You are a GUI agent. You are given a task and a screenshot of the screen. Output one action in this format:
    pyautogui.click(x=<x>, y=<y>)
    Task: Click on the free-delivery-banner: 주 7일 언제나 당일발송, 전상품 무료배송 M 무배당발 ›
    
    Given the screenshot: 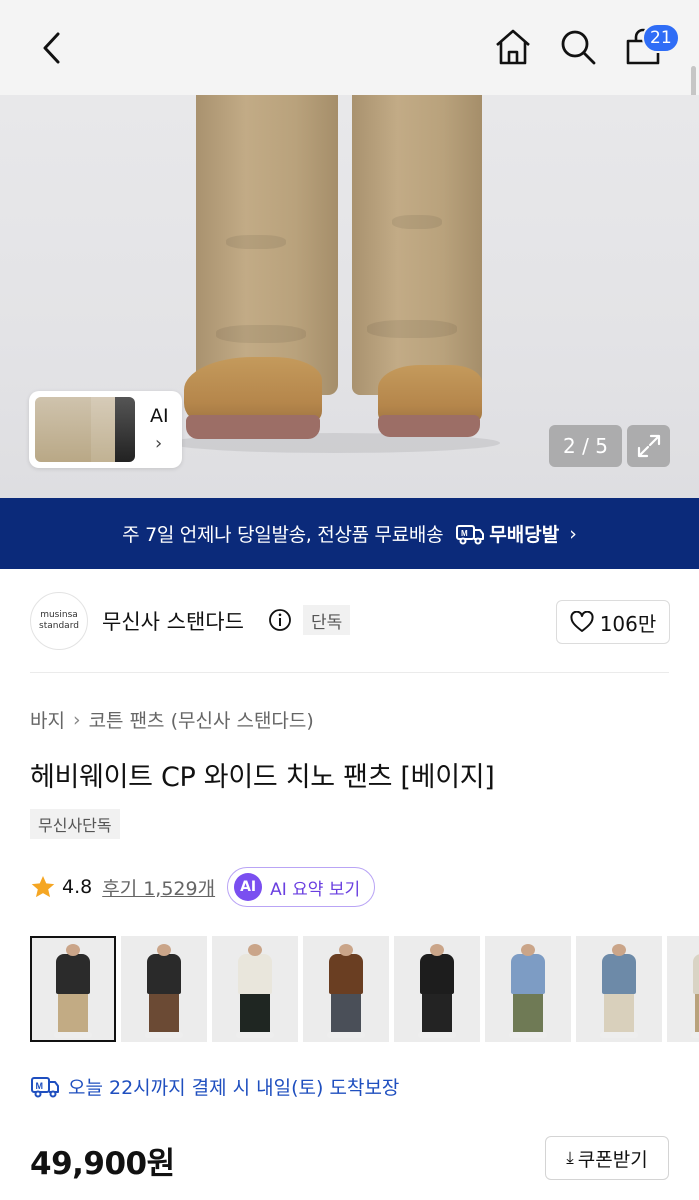 What is the action you would take?
    pyautogui.click(x=349, y=533)
    